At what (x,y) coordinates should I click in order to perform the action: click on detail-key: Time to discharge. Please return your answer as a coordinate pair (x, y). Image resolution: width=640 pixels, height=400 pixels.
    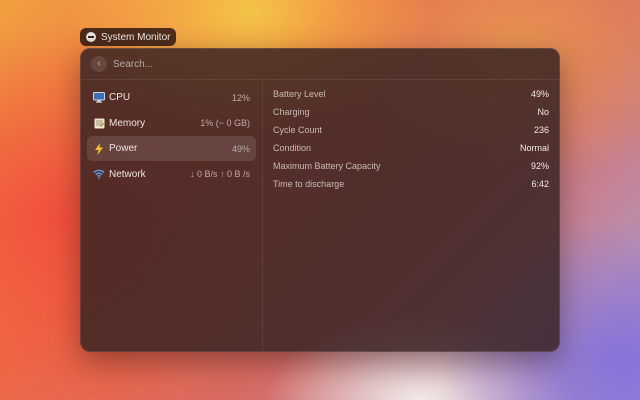
    Looking at the image, I should click on (309, 184).